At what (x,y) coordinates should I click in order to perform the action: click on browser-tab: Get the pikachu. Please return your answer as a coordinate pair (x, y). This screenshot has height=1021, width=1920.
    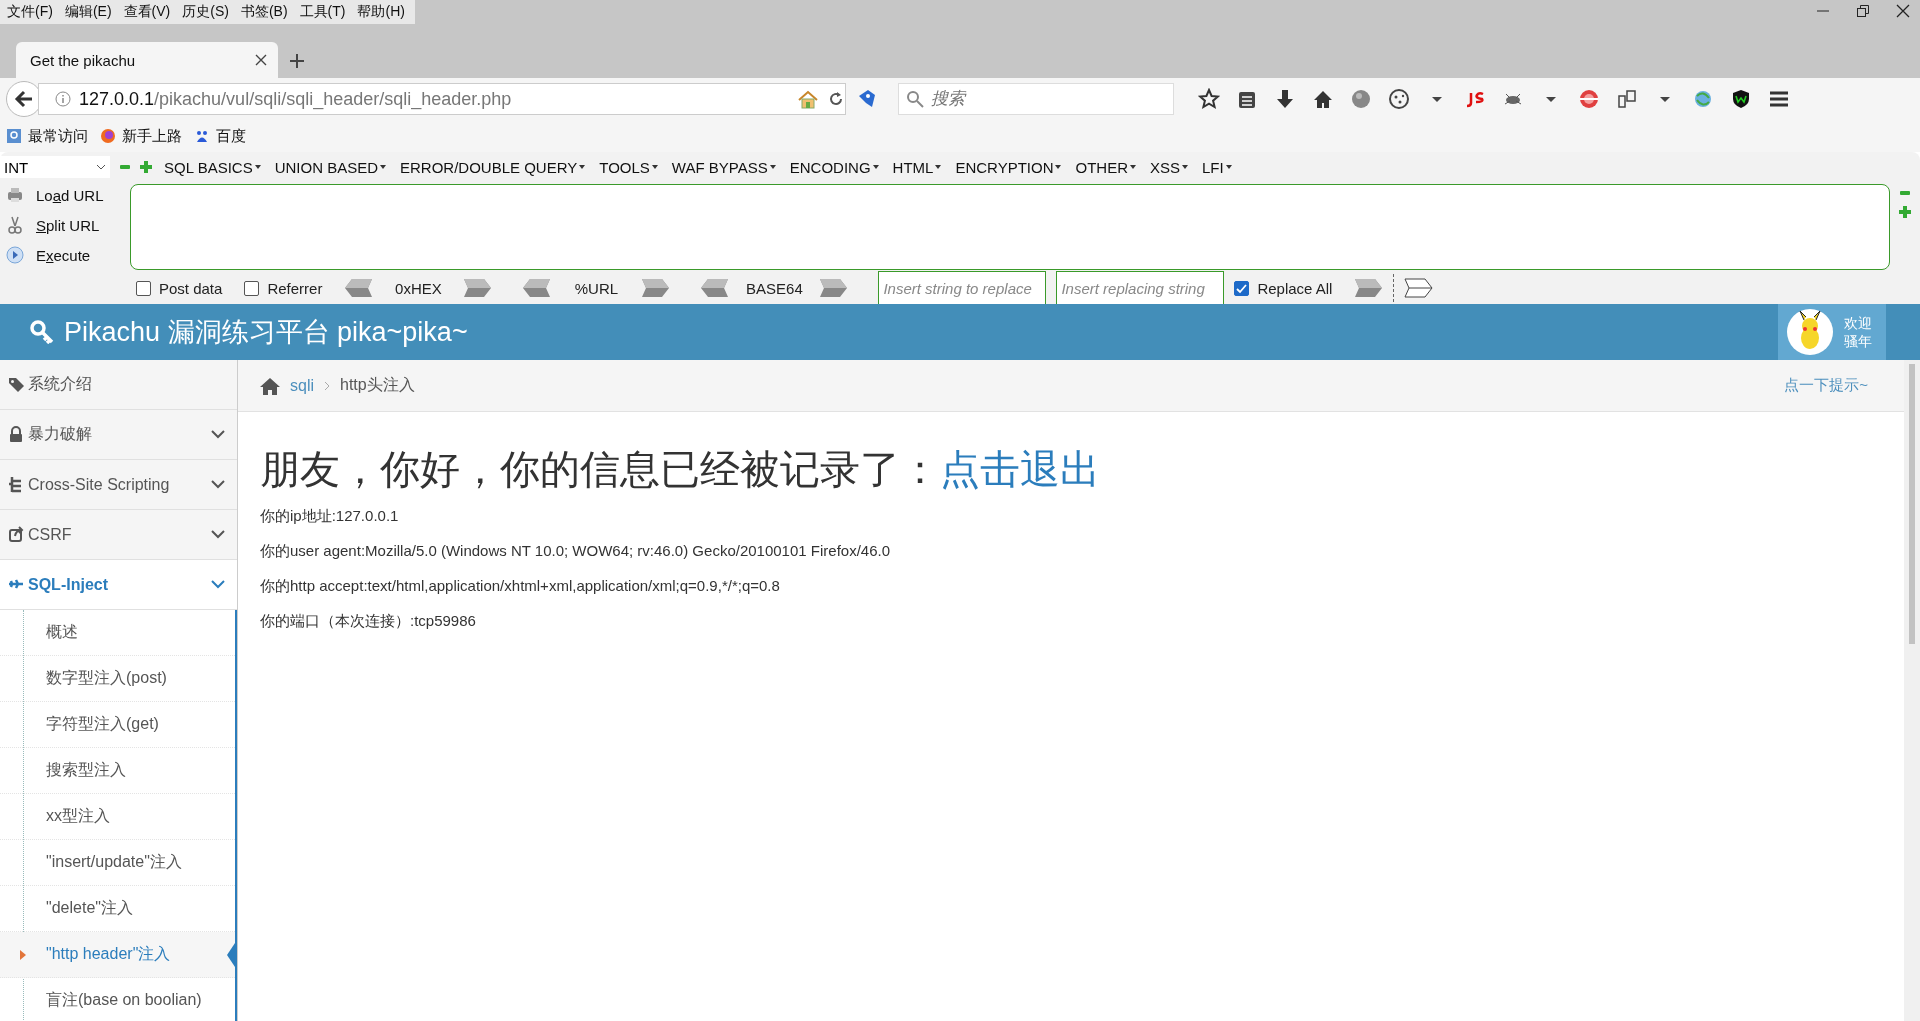
    Looking at the image, I should click on (147, 60).